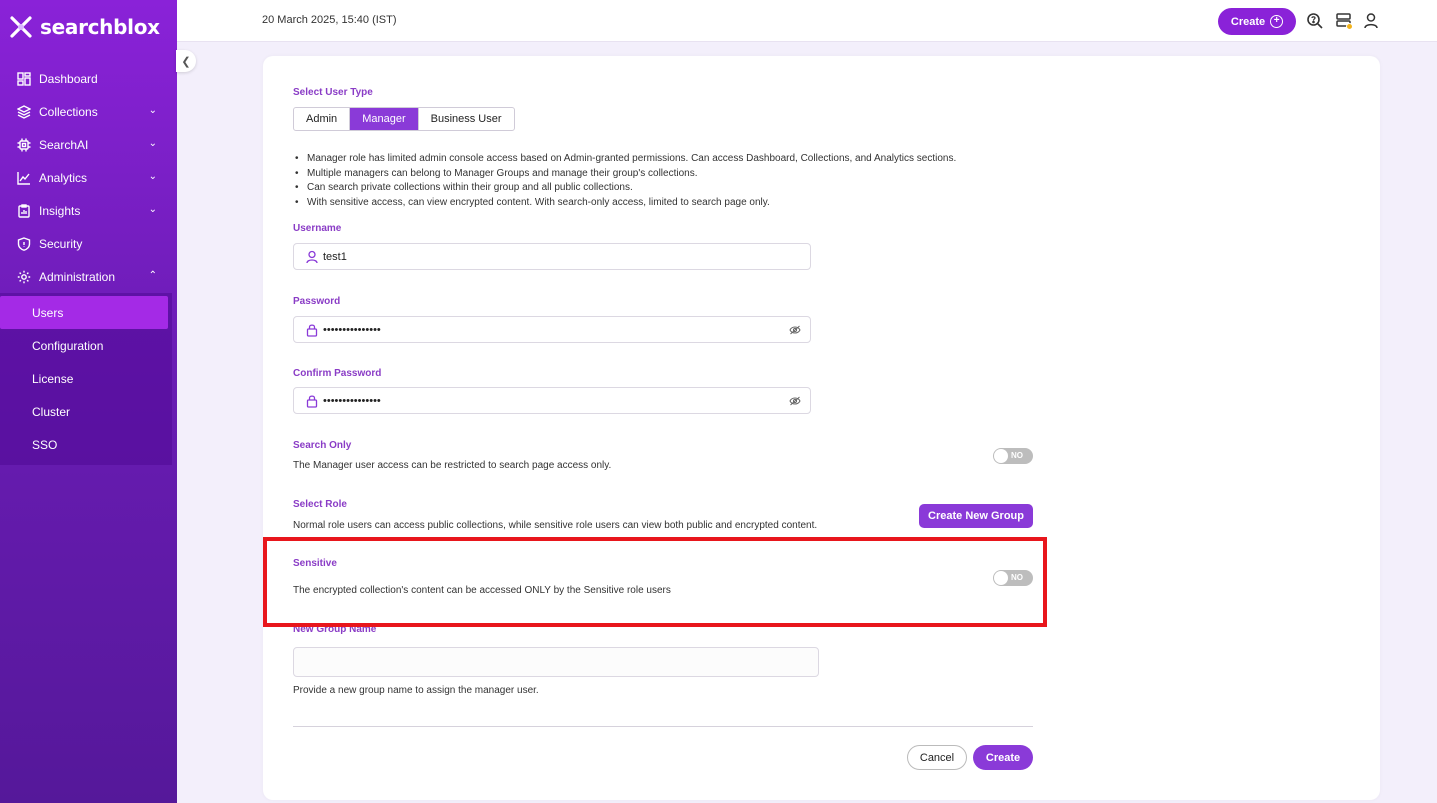  I want to click on user-type-admin: Admin, so click(322, 119).